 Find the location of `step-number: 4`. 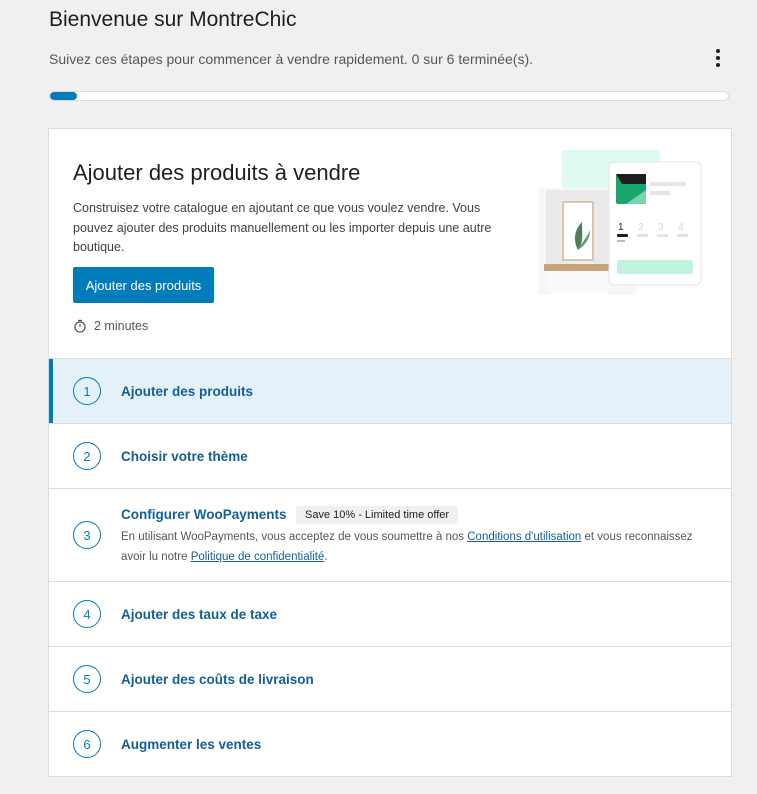

step-number: 4 is located at coordinates (87, 614).